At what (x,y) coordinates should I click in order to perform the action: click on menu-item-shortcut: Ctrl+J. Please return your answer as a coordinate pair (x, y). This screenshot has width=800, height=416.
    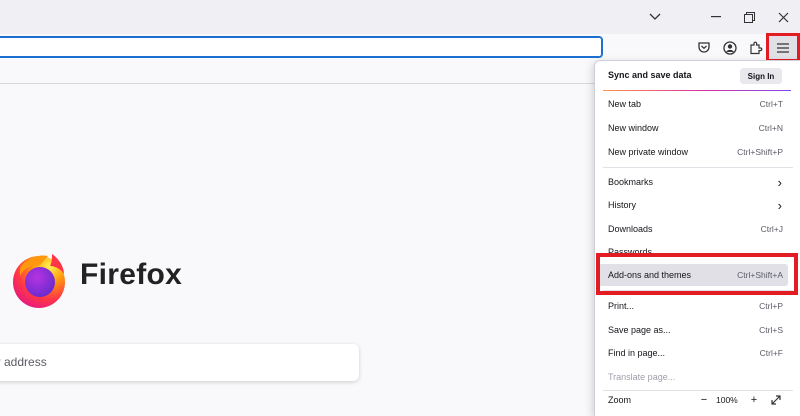
    Looking at the image, I should click on (771, 229).